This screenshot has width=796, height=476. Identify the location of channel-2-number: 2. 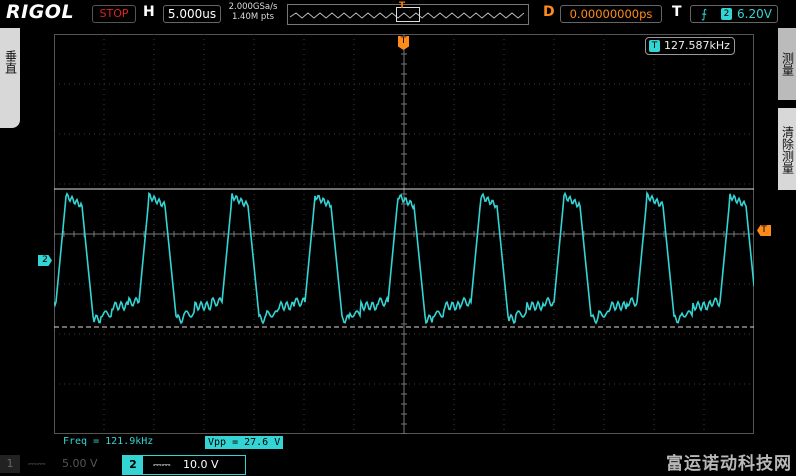
(133, 465).